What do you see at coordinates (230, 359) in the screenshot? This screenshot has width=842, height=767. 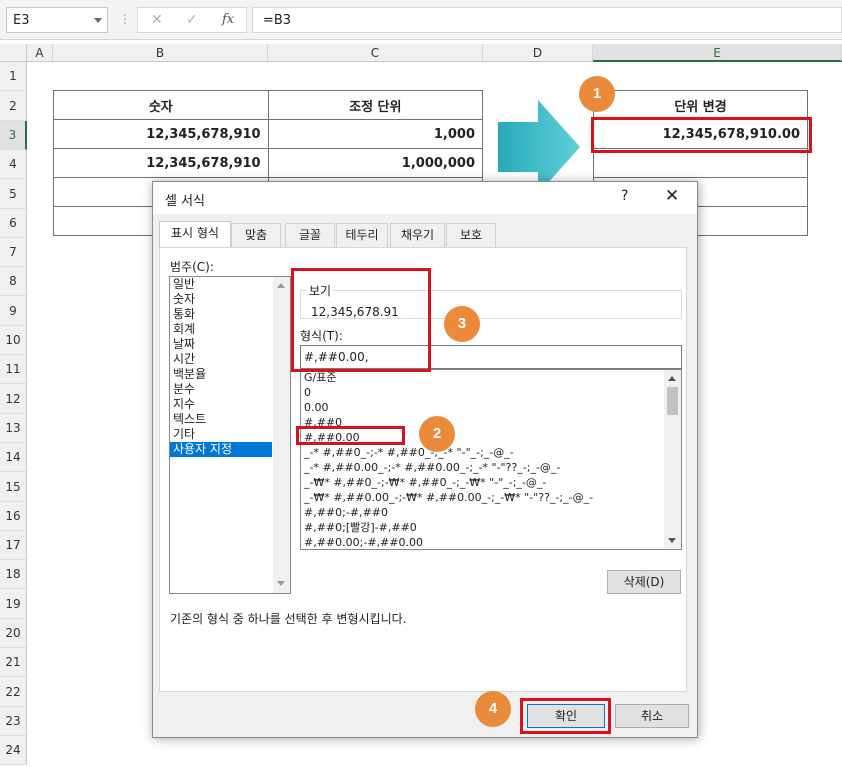 I see `list-item: 시간` at bounding box center [230, 359].